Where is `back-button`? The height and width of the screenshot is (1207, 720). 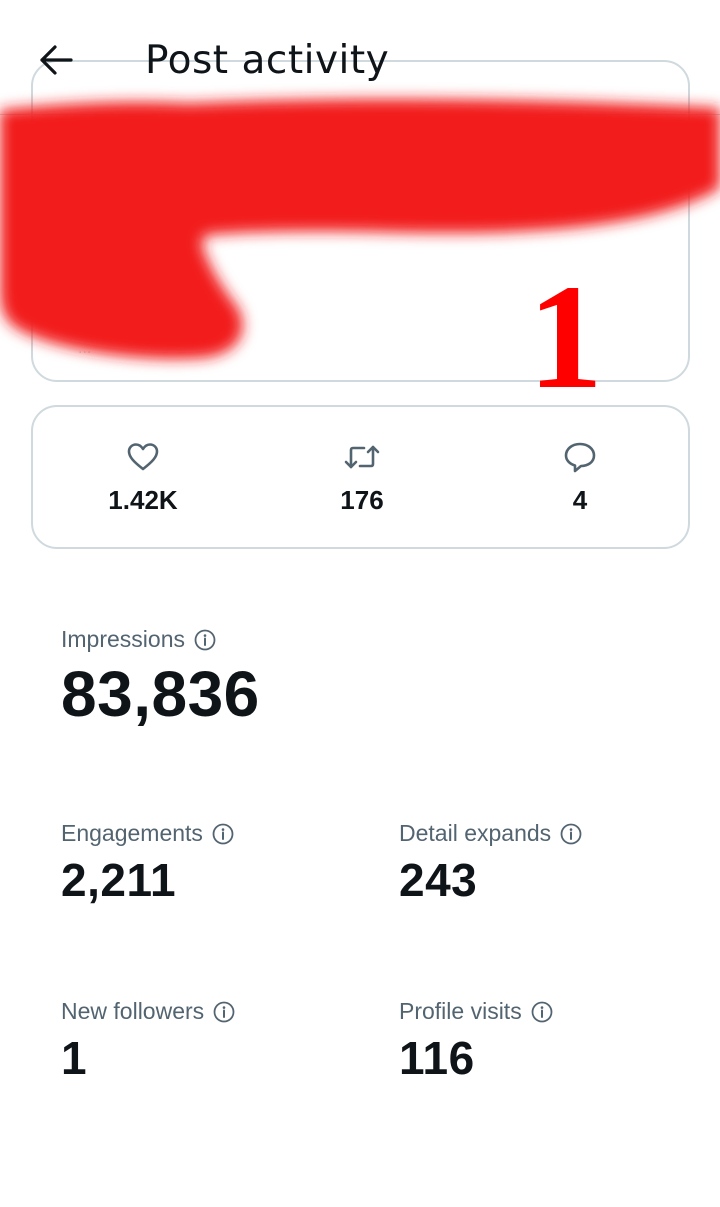
back-button is located at coordinates (56, 60).